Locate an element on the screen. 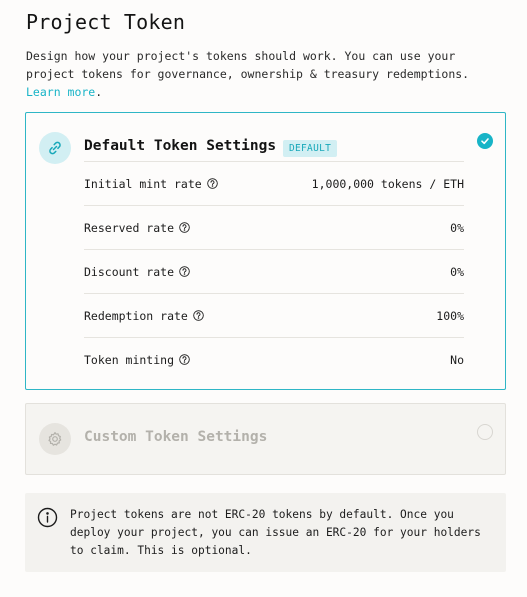 This screenshot has height=597, width=527. setting-label: Discount rate is located at coordinates (129, 271).